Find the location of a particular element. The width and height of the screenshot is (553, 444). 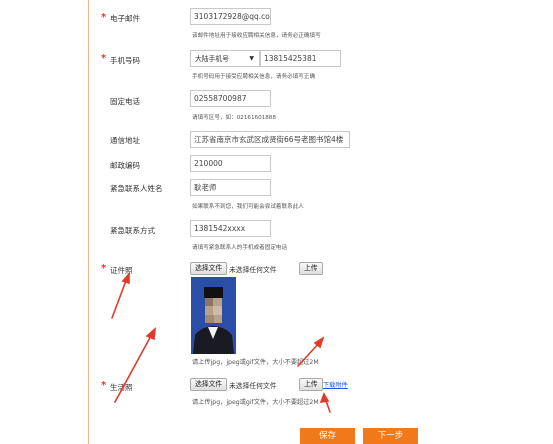

email-hint: 该邮件地址用于接收应聘相关信息，请务必正确填写 is located at coordinates (256, 36).